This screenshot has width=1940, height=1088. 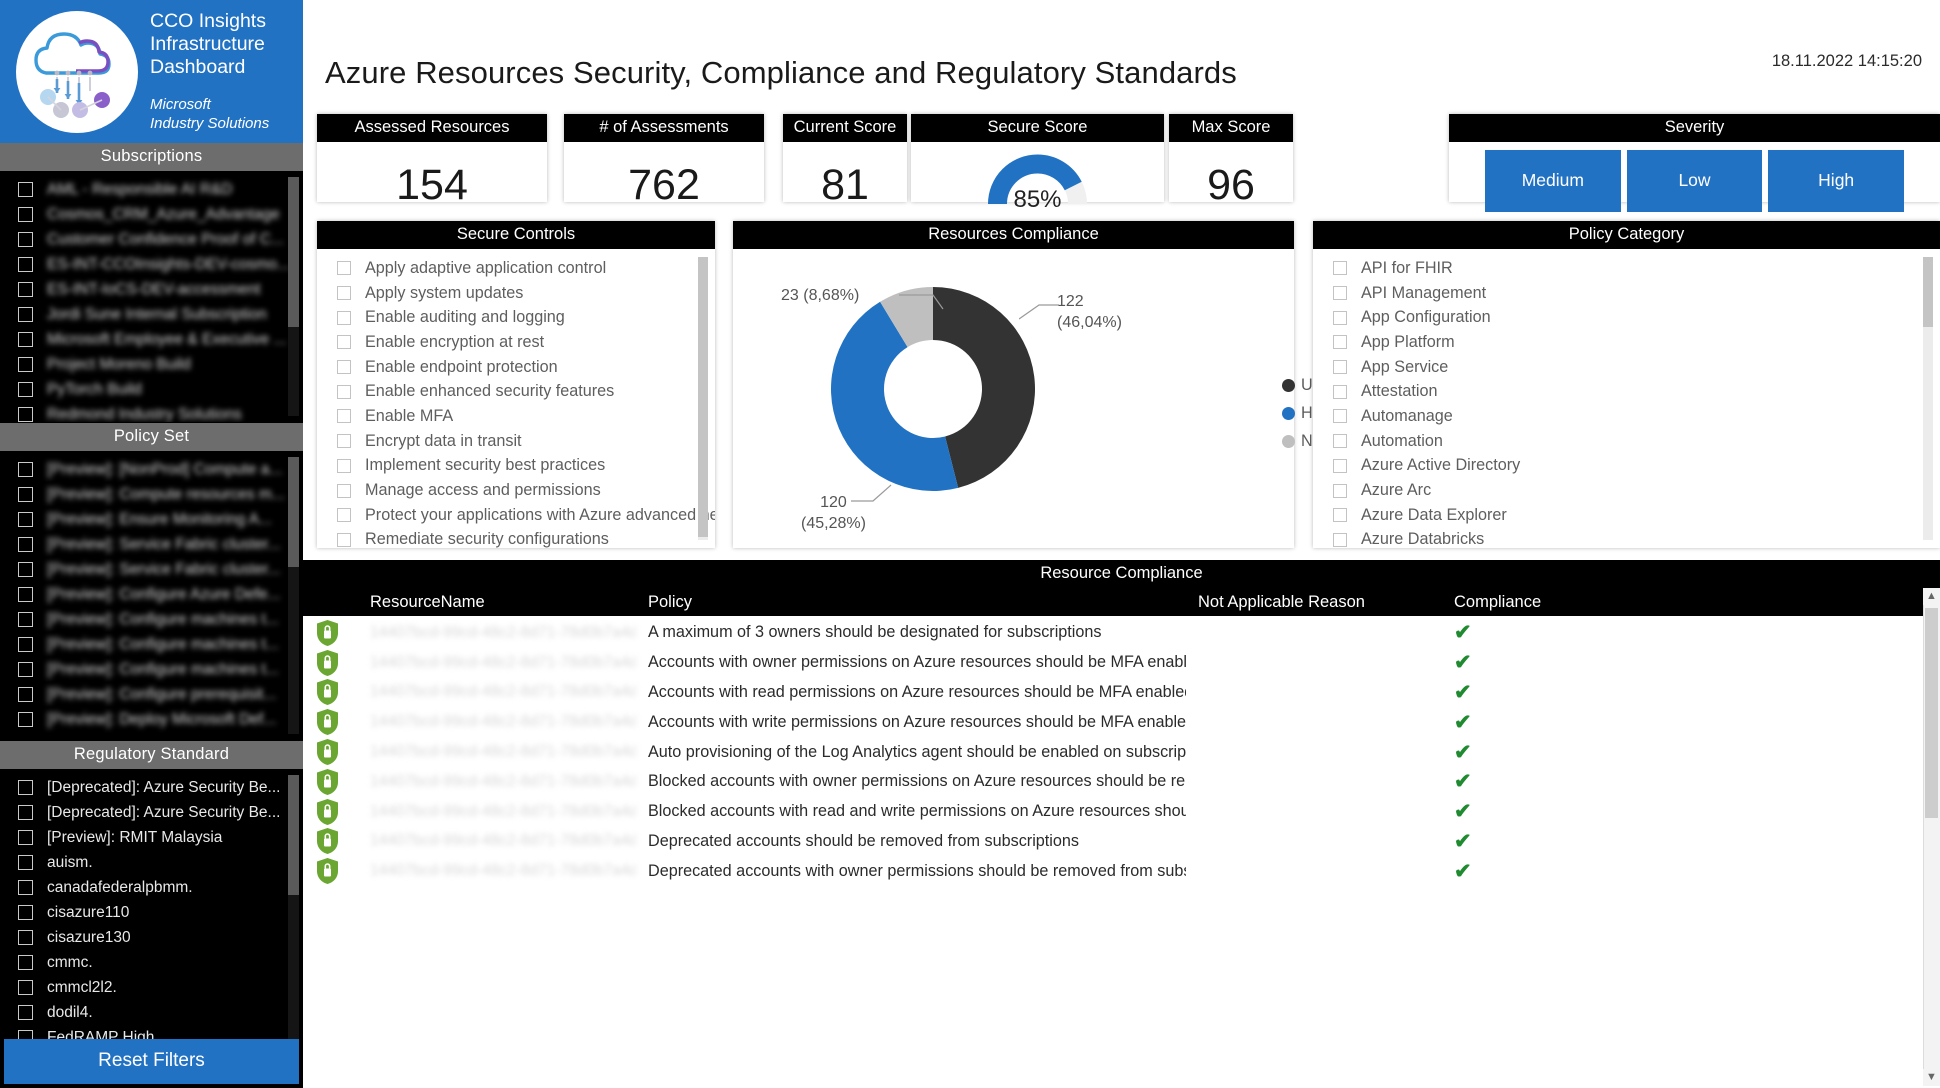 What do you see at coordinates (151, 214) in the screenshot?
I see `subscription-item: Cosmos_CRM_Azure_Advantage` at bounding box center [151, 214].